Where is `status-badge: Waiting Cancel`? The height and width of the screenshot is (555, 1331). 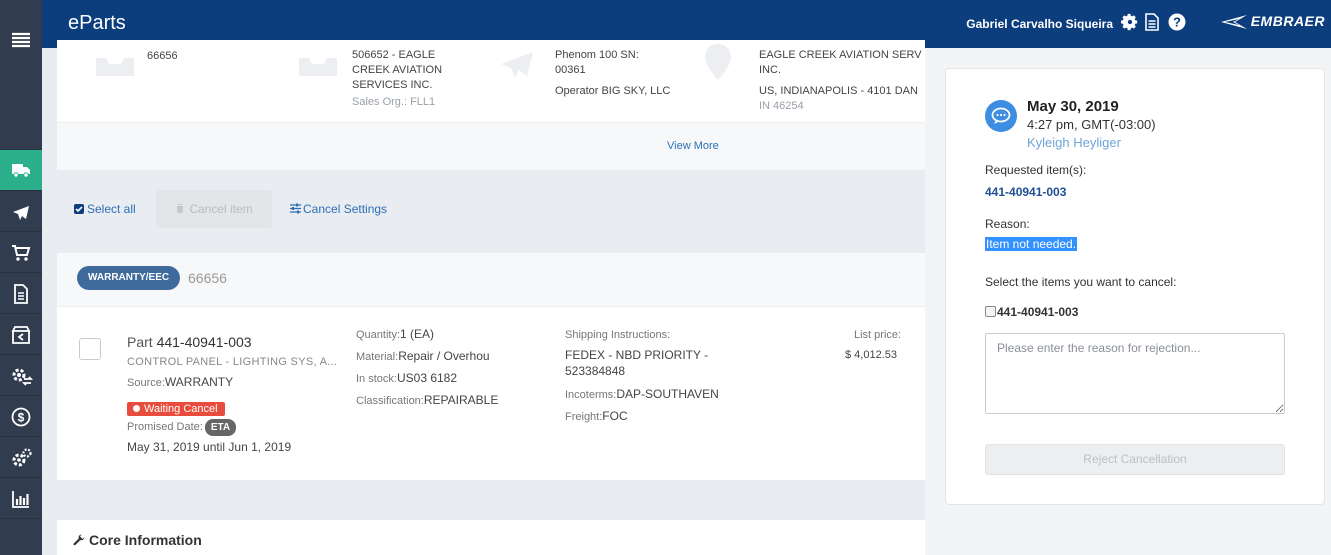 status-badge: Waiting Cancel is located at coordinates (176, 409).